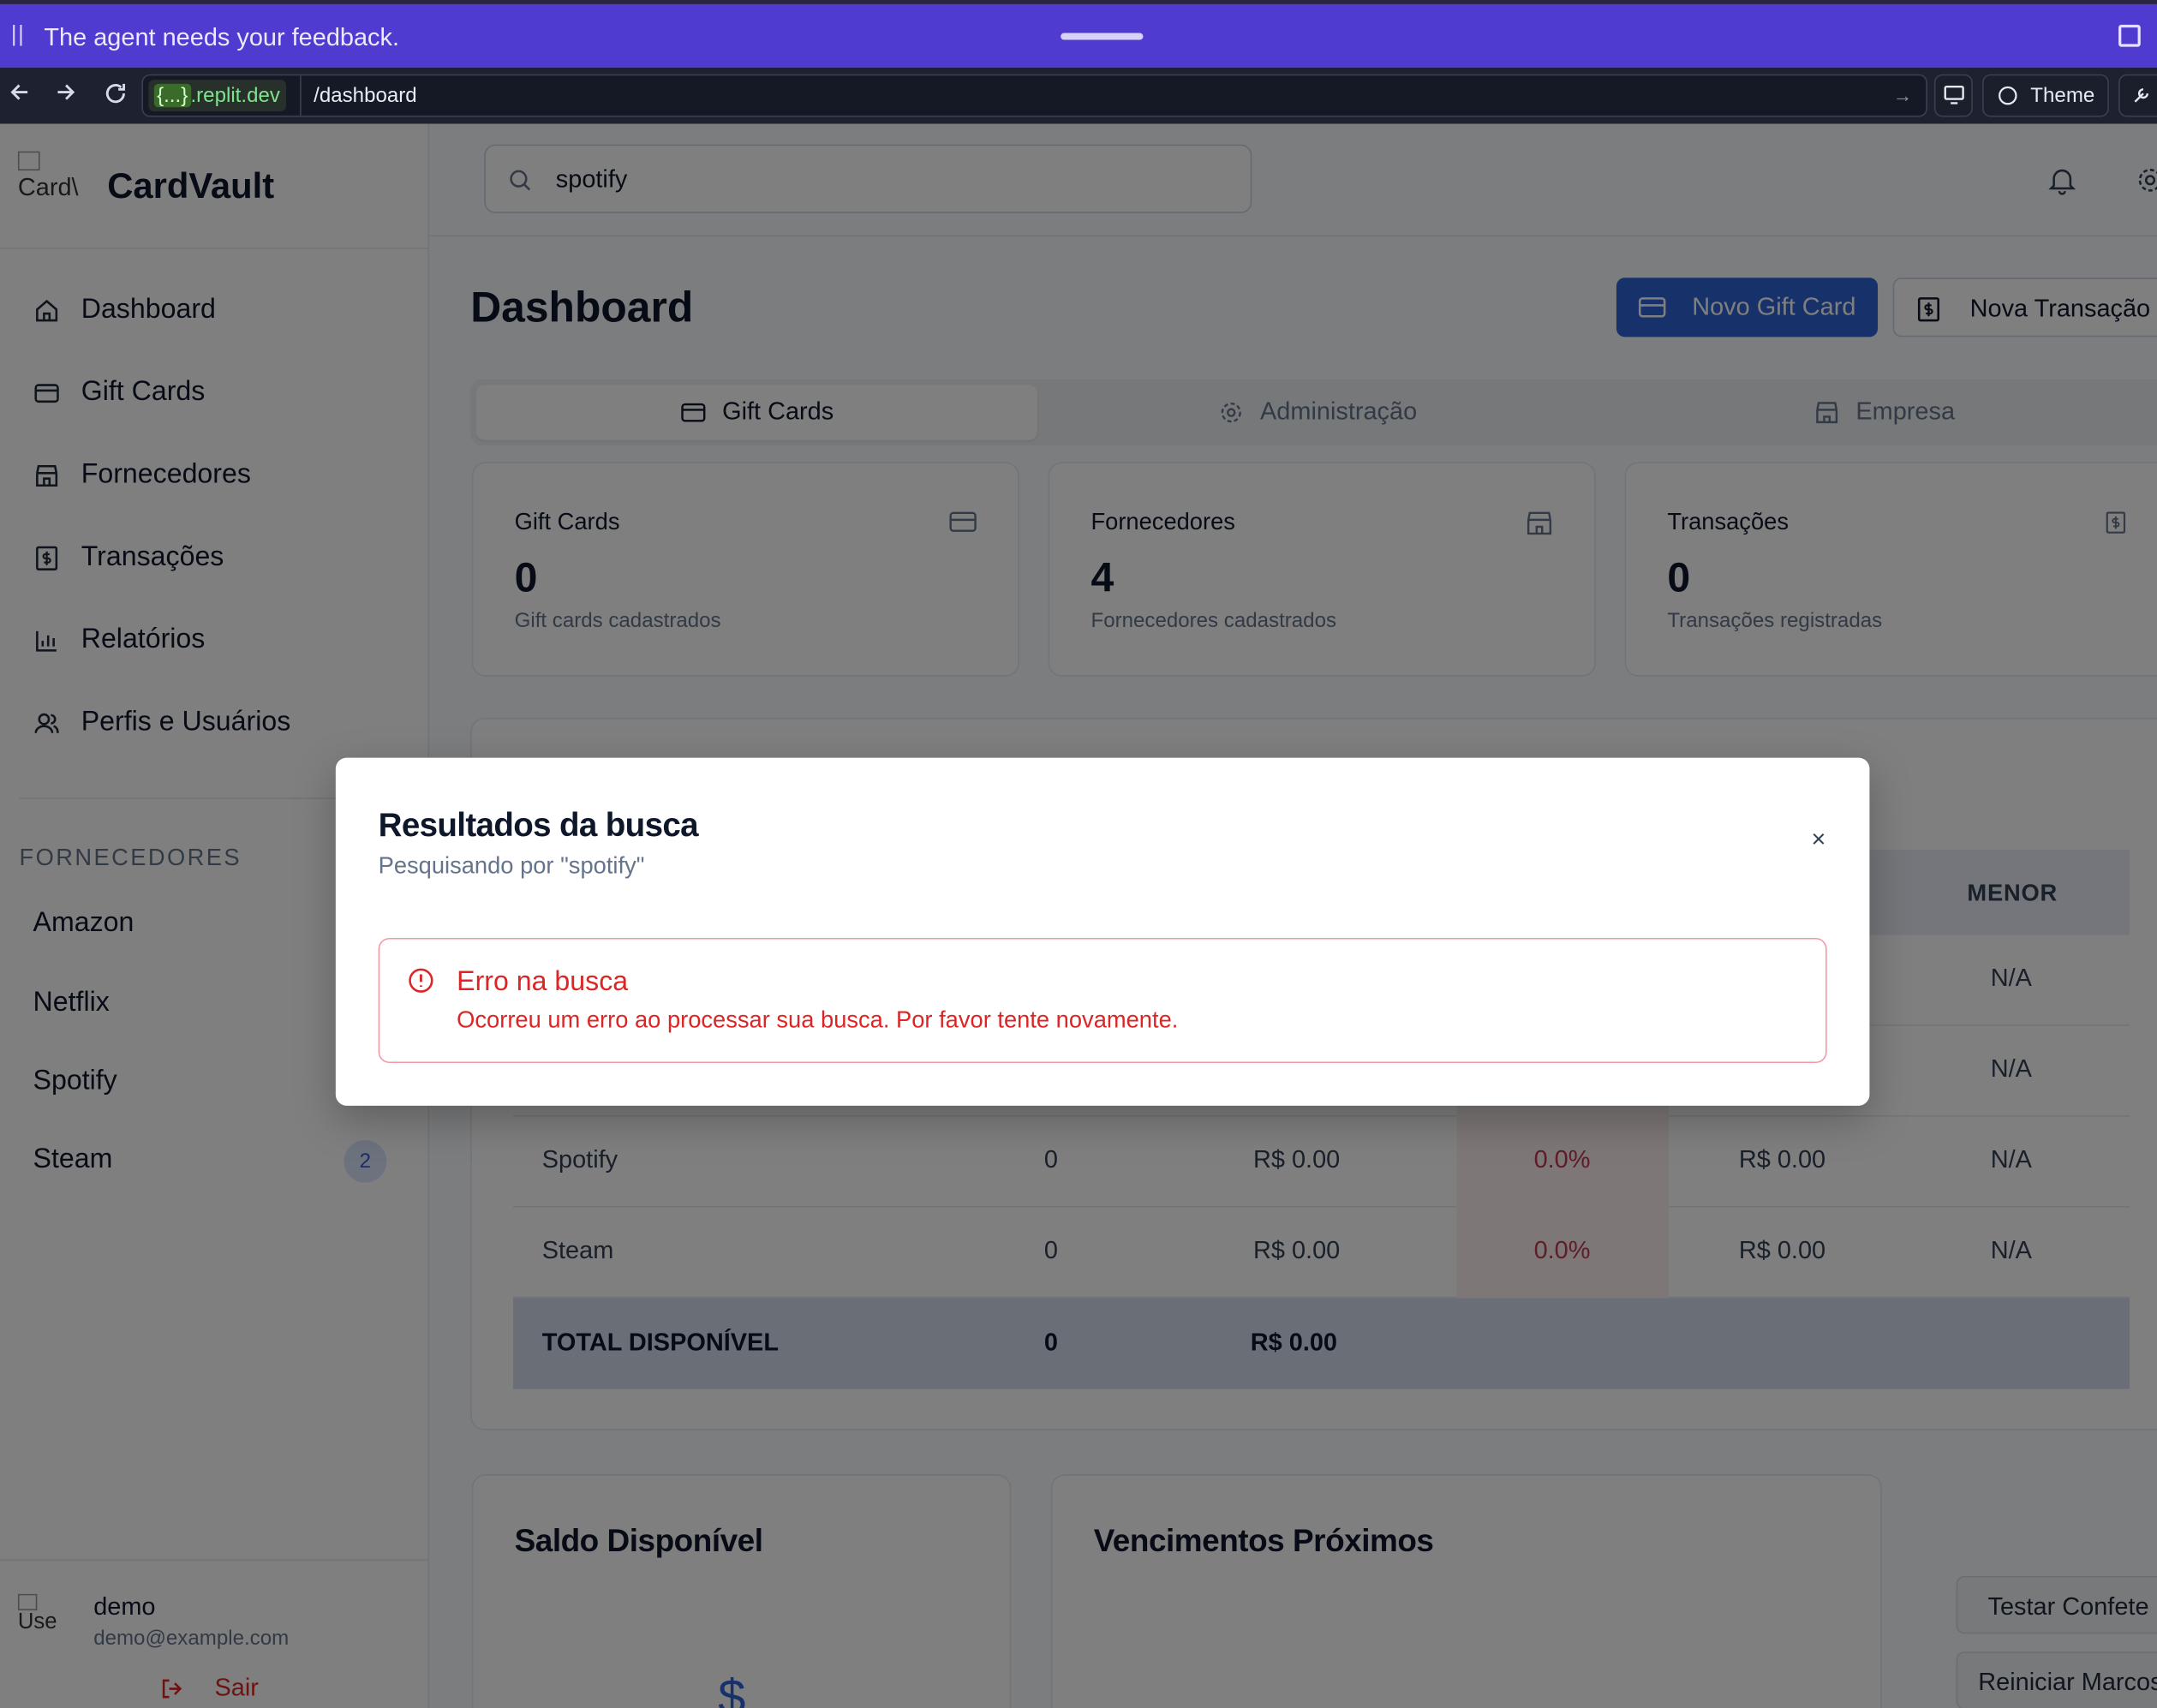 The image size is (2157, 1708). Describe the element at coordinates (20, 92) in the screenshot. I see `back-icon` at that location.